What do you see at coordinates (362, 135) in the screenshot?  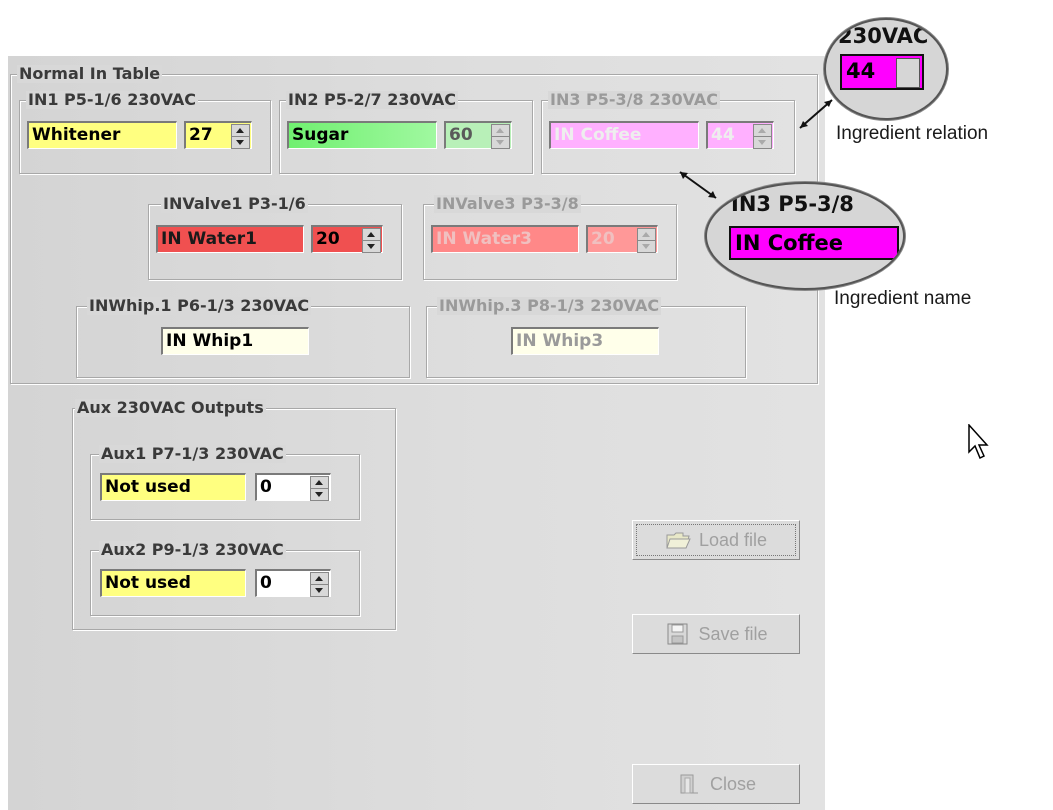 I see `in2-name-field: Sugar` at bounding box center [362, 135].